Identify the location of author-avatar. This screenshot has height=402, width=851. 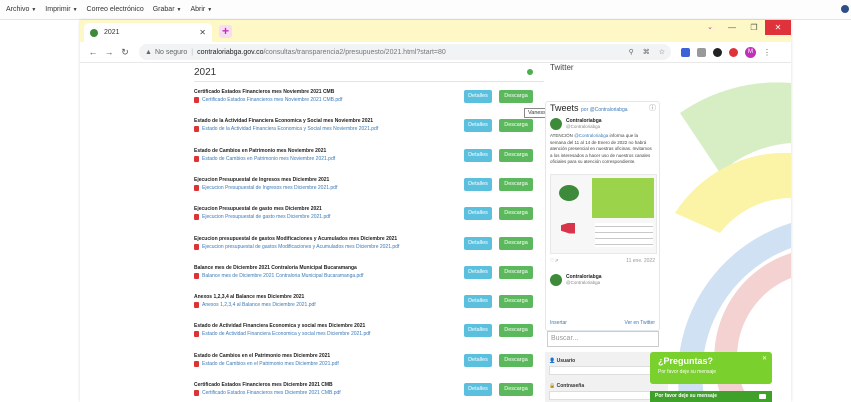
(556, 124).